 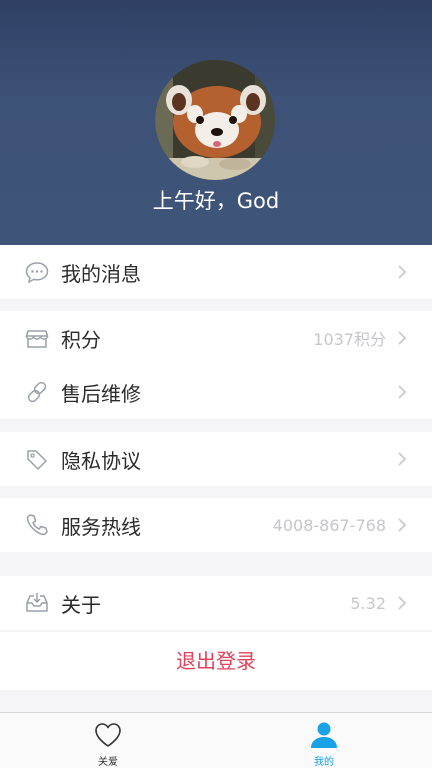 What do you see at coordinates (101, 526) in the screenshot?
I see `menu-item-hotline-label: 服务热线` at bounding box center [101, 526].